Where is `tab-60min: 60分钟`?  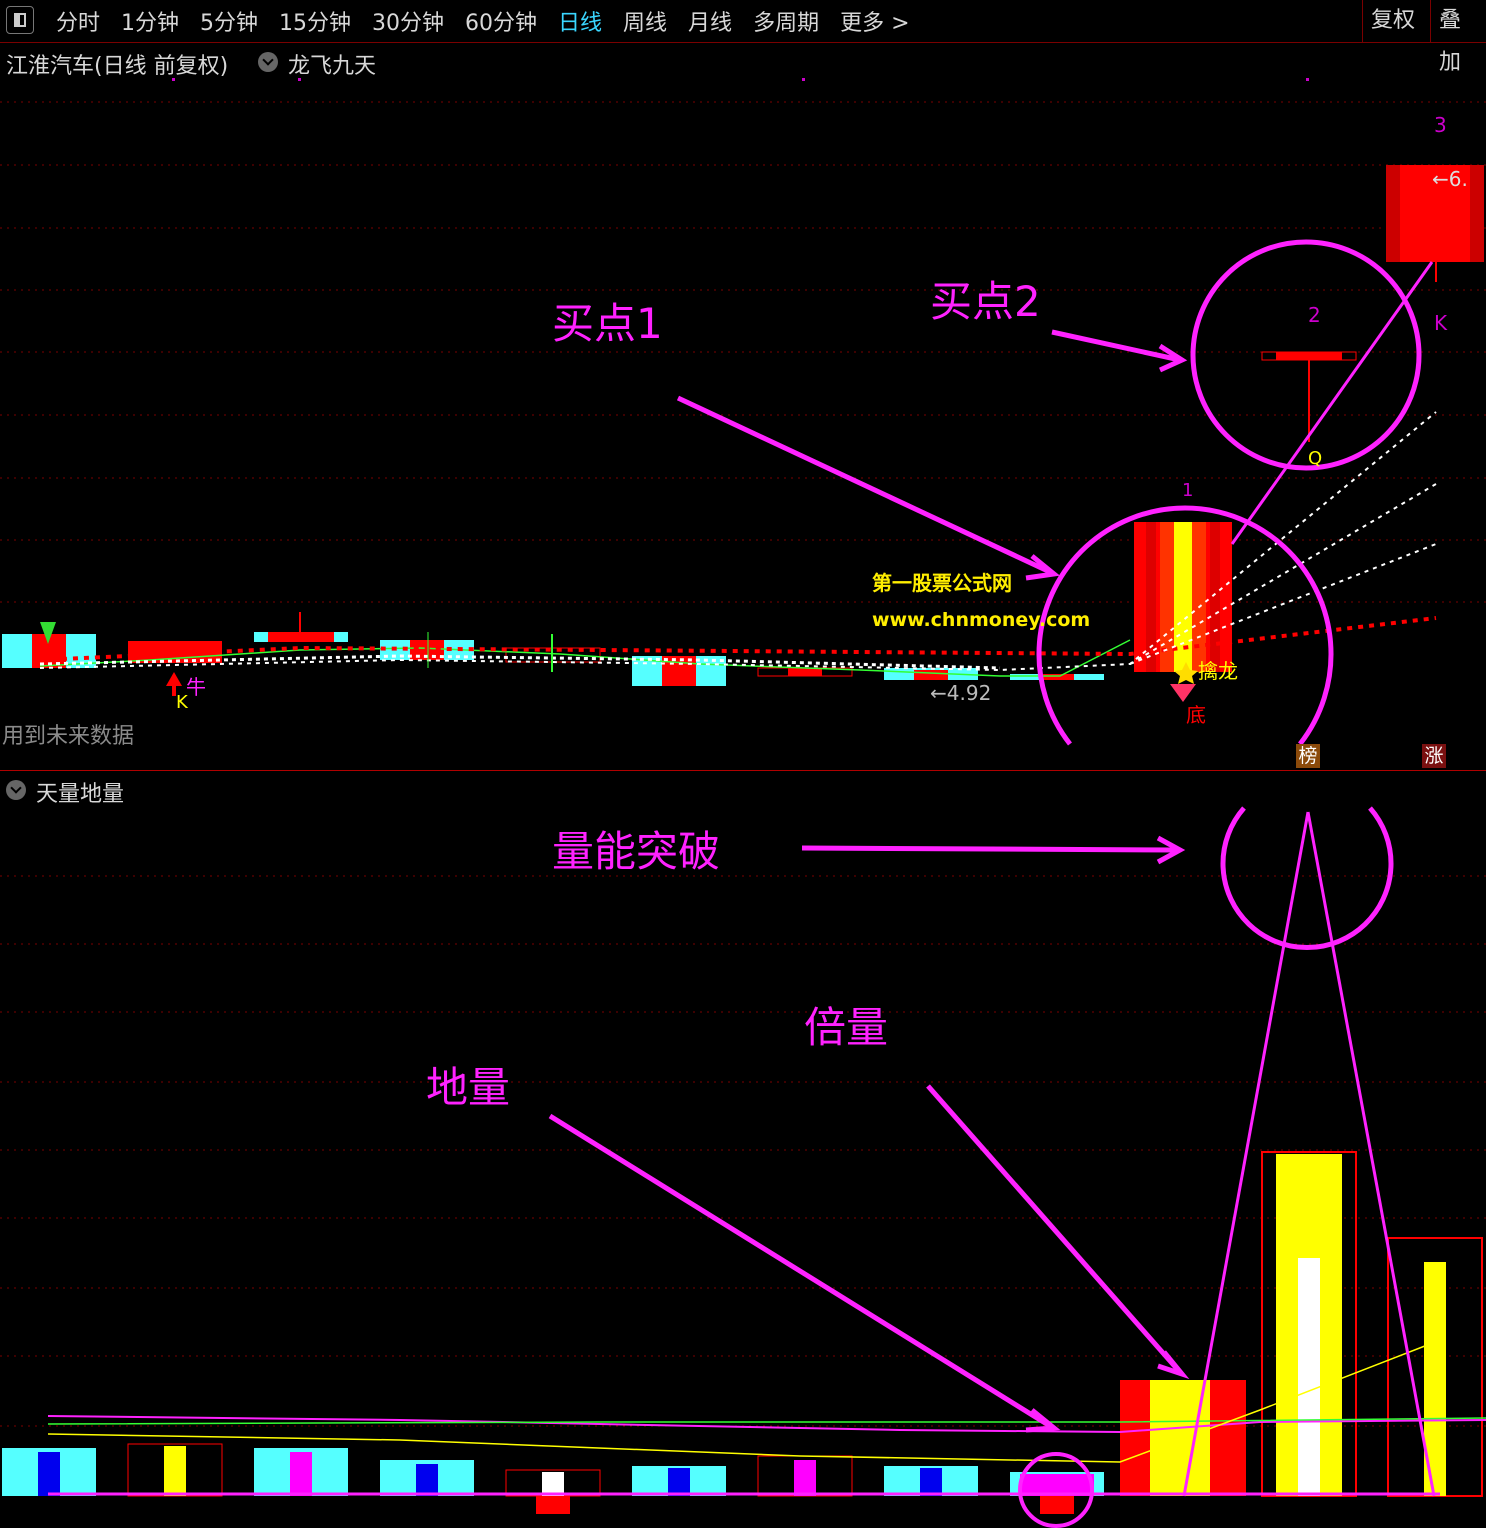
tab-60min: 60分钟 is located at coordinates (501, 21).